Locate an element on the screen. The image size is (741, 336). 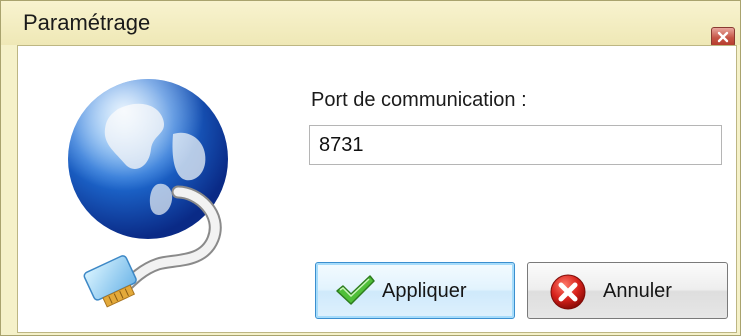
port-input is located at coordinates (515, 145).